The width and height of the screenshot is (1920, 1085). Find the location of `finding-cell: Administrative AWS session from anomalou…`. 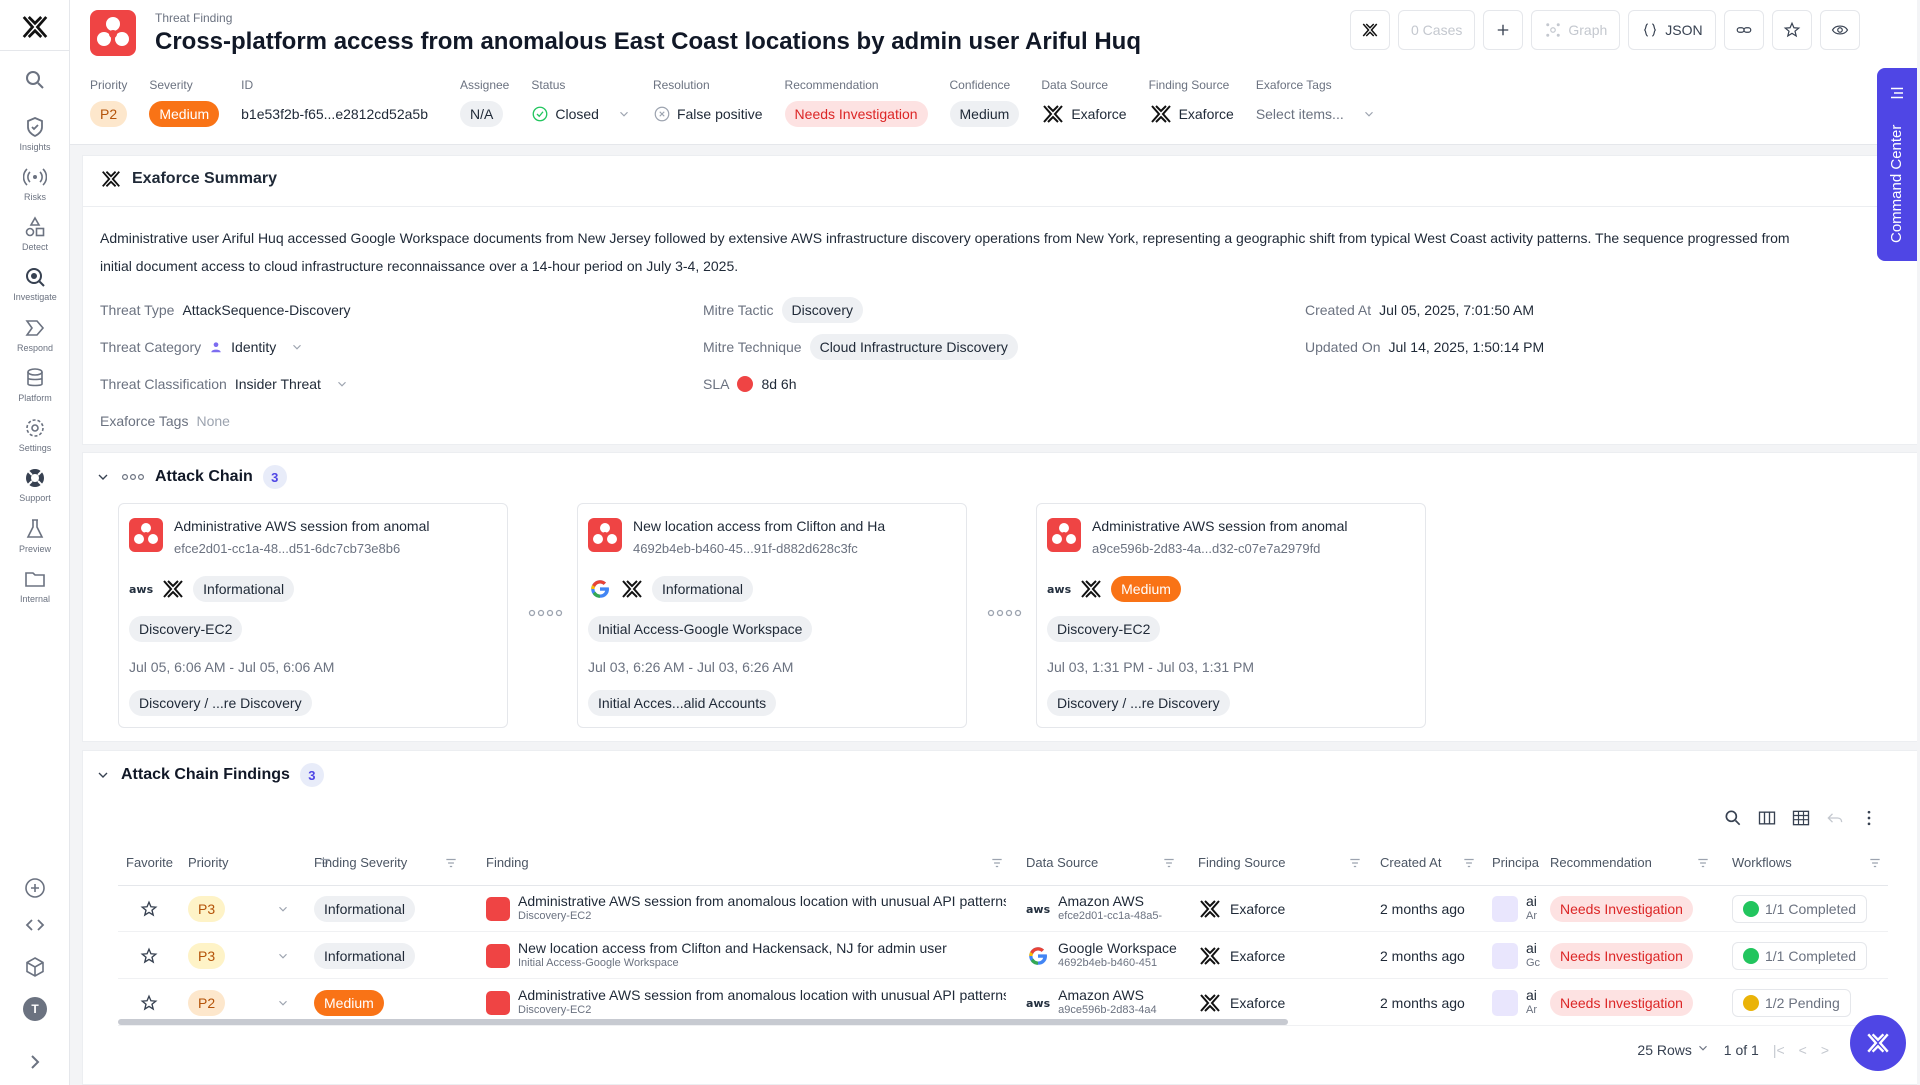

finding-cell: Administrative AWS session from anomalou… is located at coordinates (746, 909).